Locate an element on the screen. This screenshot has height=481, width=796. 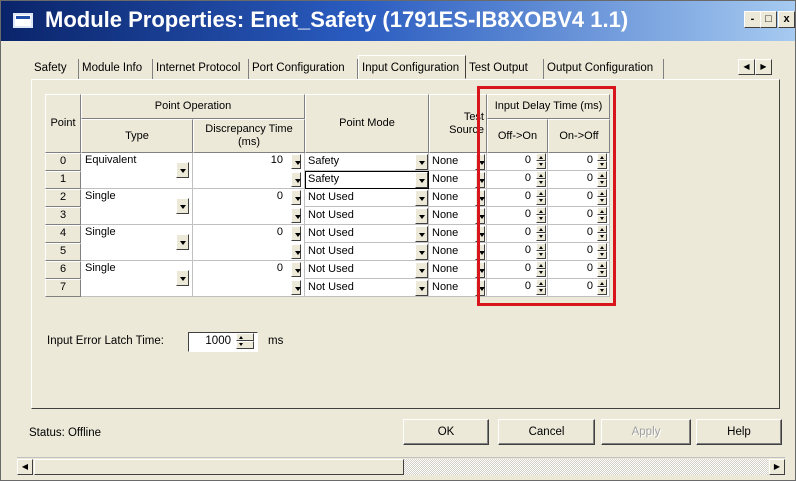
window-icon is located at coordinates (23, 20).